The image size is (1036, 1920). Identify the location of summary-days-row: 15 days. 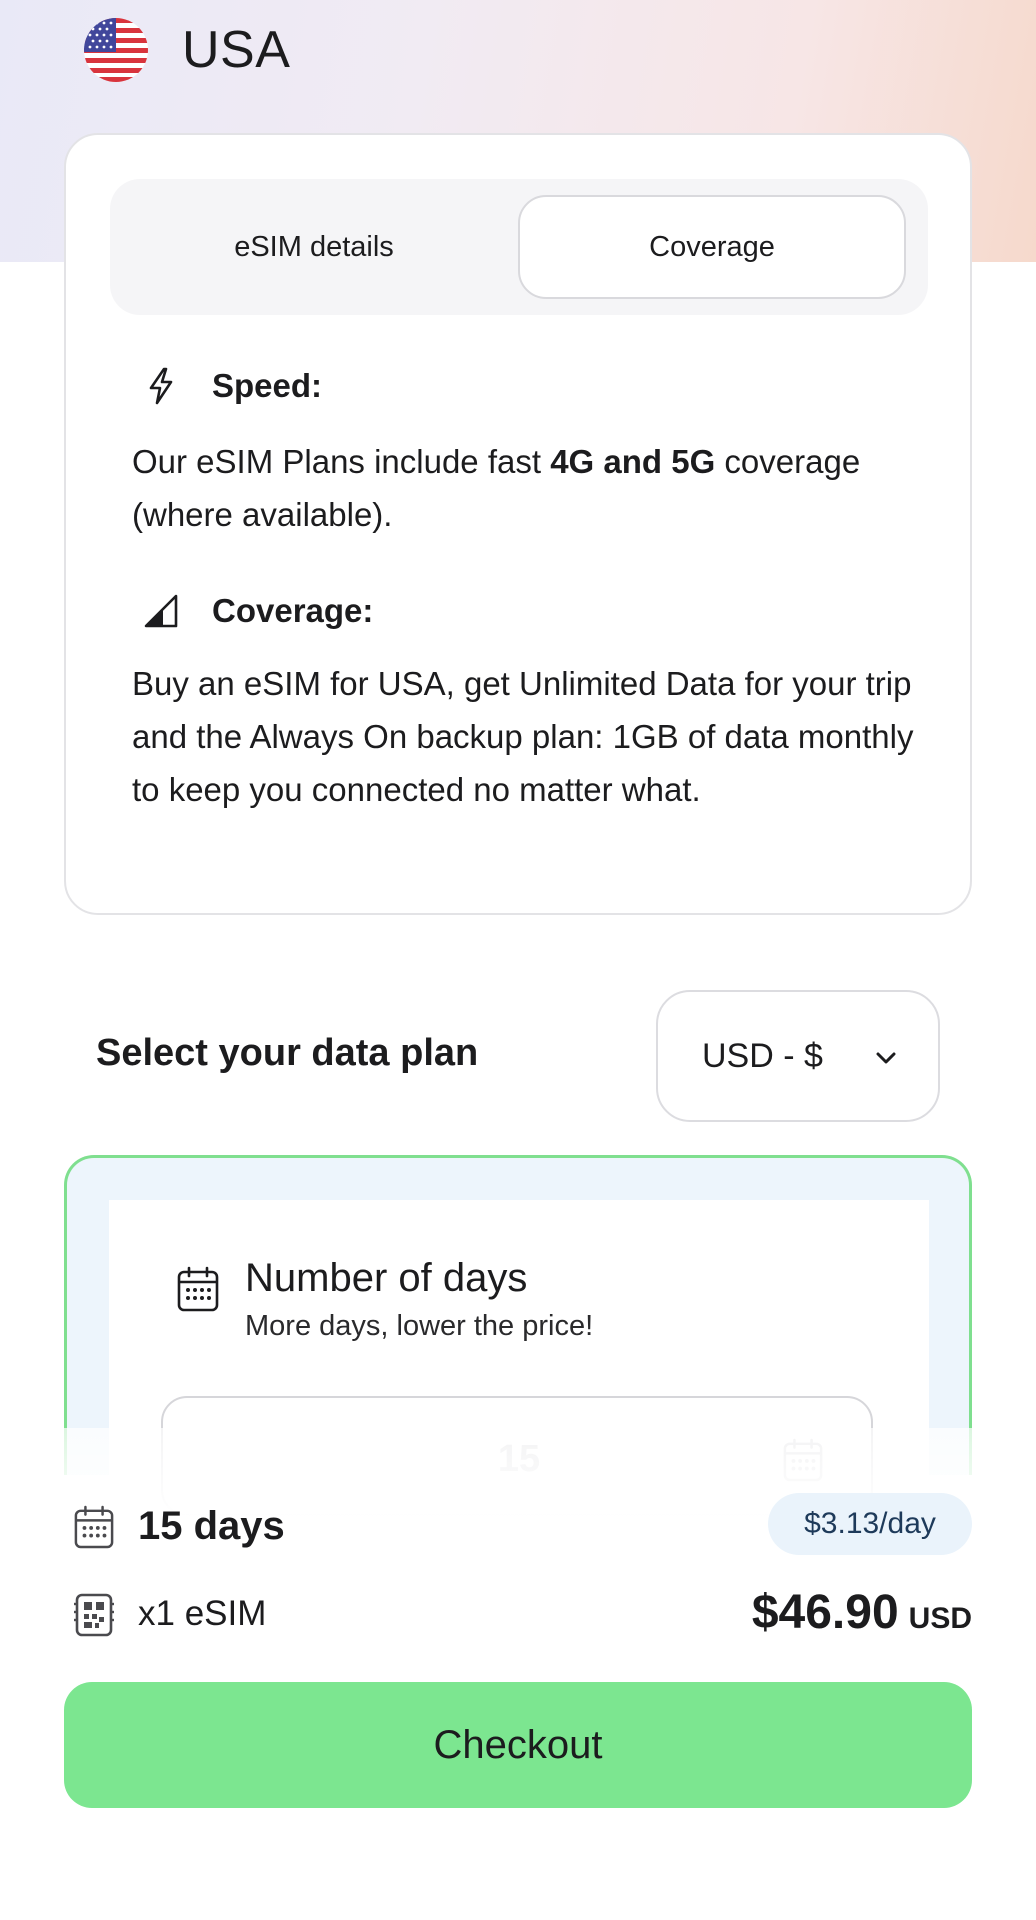
(179, 1526).